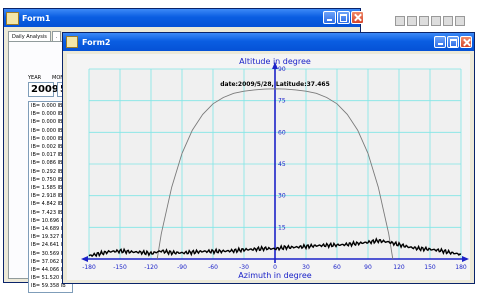  I want to click on x-tick-label: -150, so click(120, 267).